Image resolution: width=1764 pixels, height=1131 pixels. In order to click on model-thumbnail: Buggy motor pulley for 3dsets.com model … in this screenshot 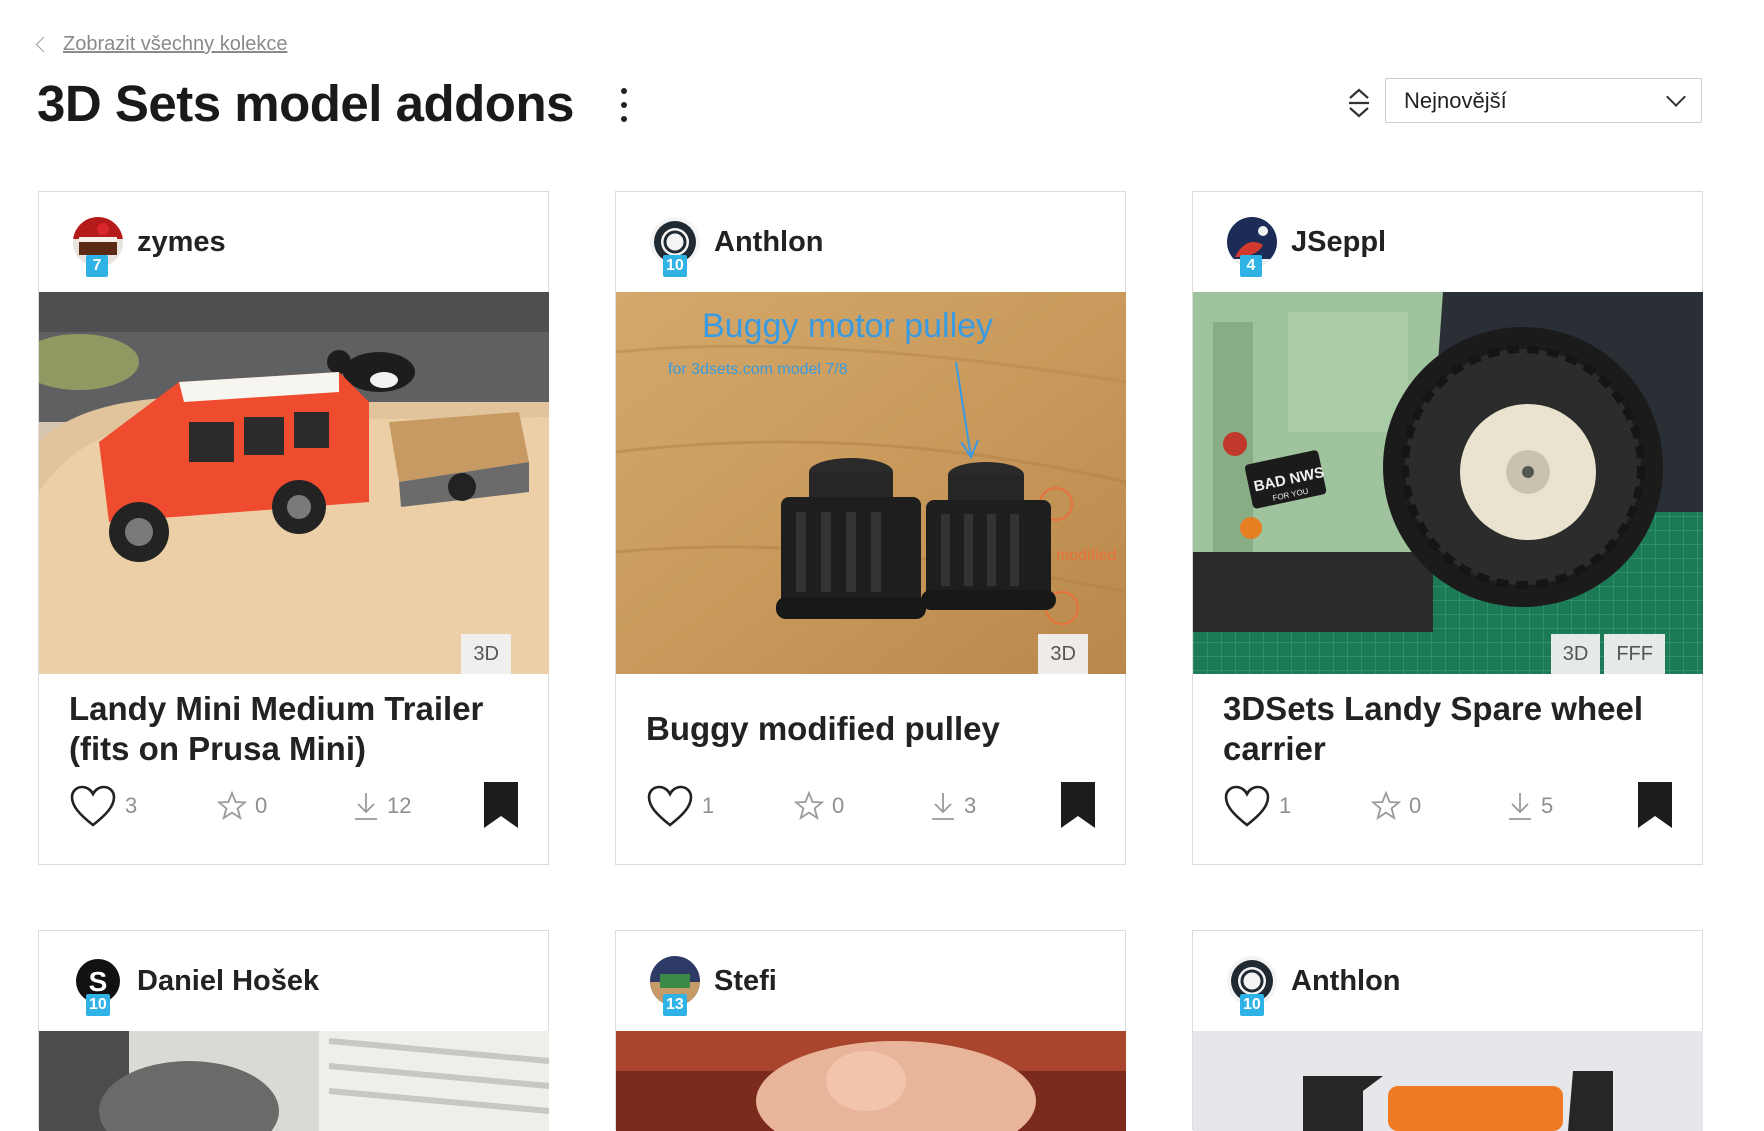, I will do `click(871, 483)`.